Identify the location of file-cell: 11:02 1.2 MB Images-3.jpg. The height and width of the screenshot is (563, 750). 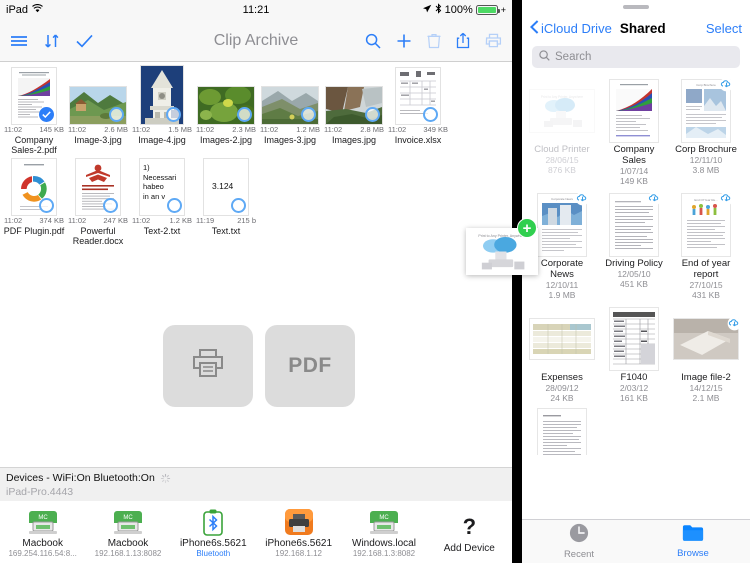
(290, 110).